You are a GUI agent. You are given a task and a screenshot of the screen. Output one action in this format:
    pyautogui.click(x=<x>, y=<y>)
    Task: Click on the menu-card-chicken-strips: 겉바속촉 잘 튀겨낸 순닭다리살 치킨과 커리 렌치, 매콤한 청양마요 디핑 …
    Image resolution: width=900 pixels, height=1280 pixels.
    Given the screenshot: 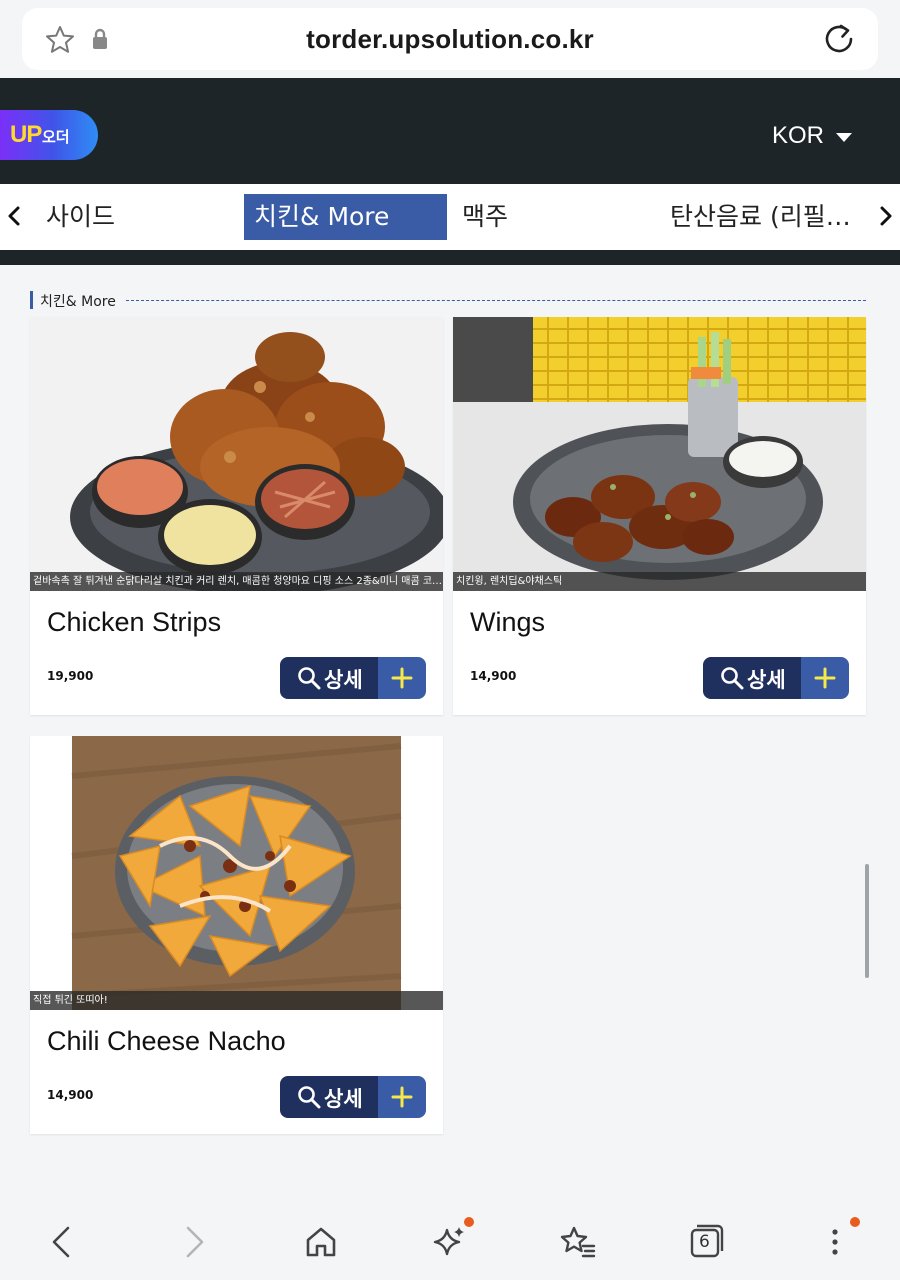 What is the action you would take?
    pyautogui.click(x=236, y=516)
    